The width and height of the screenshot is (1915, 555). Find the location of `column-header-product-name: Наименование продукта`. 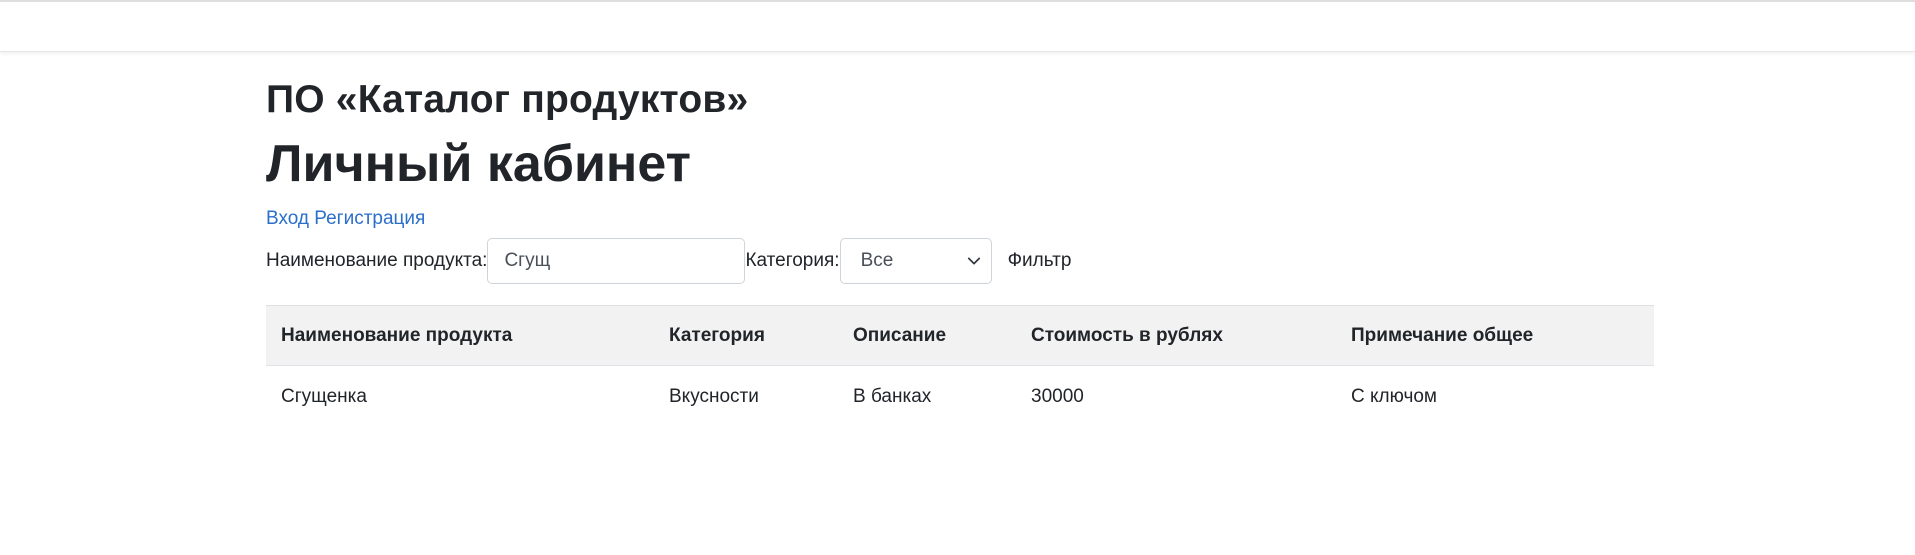

column-header-product-name: Наименование продукта is located at coordinates (460, 335).